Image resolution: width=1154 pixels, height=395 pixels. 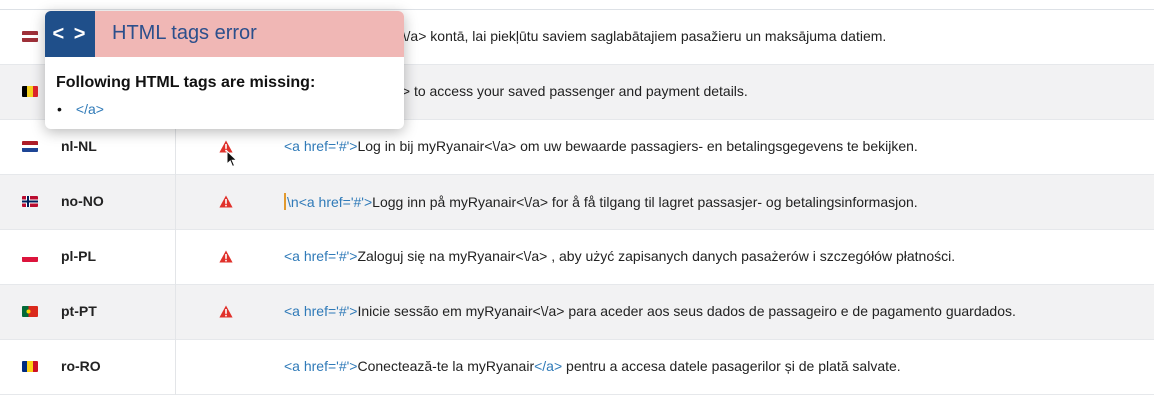 What do you see at coordinates (70, 34) in the screenshot?
I see `code-icon: < >` at bounding box center [70, 34].